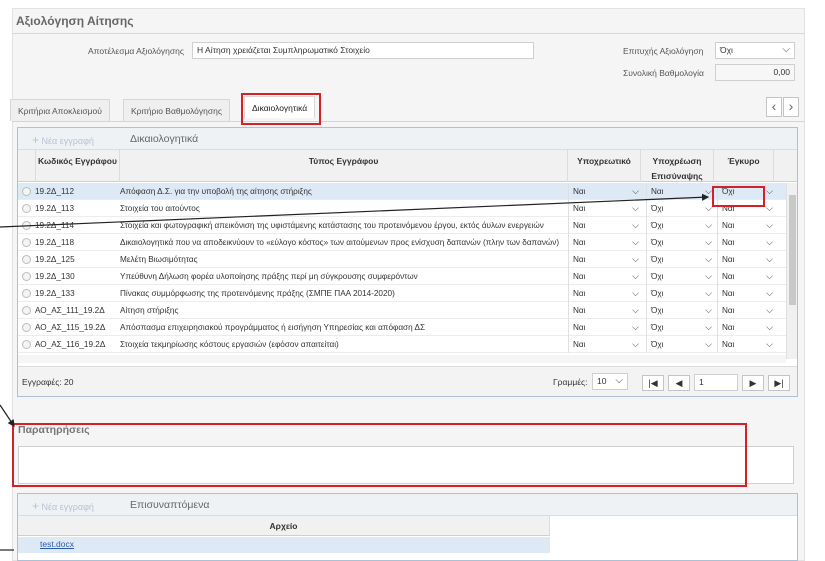  I want to click on arrow-to-notes, so click(7, 415).